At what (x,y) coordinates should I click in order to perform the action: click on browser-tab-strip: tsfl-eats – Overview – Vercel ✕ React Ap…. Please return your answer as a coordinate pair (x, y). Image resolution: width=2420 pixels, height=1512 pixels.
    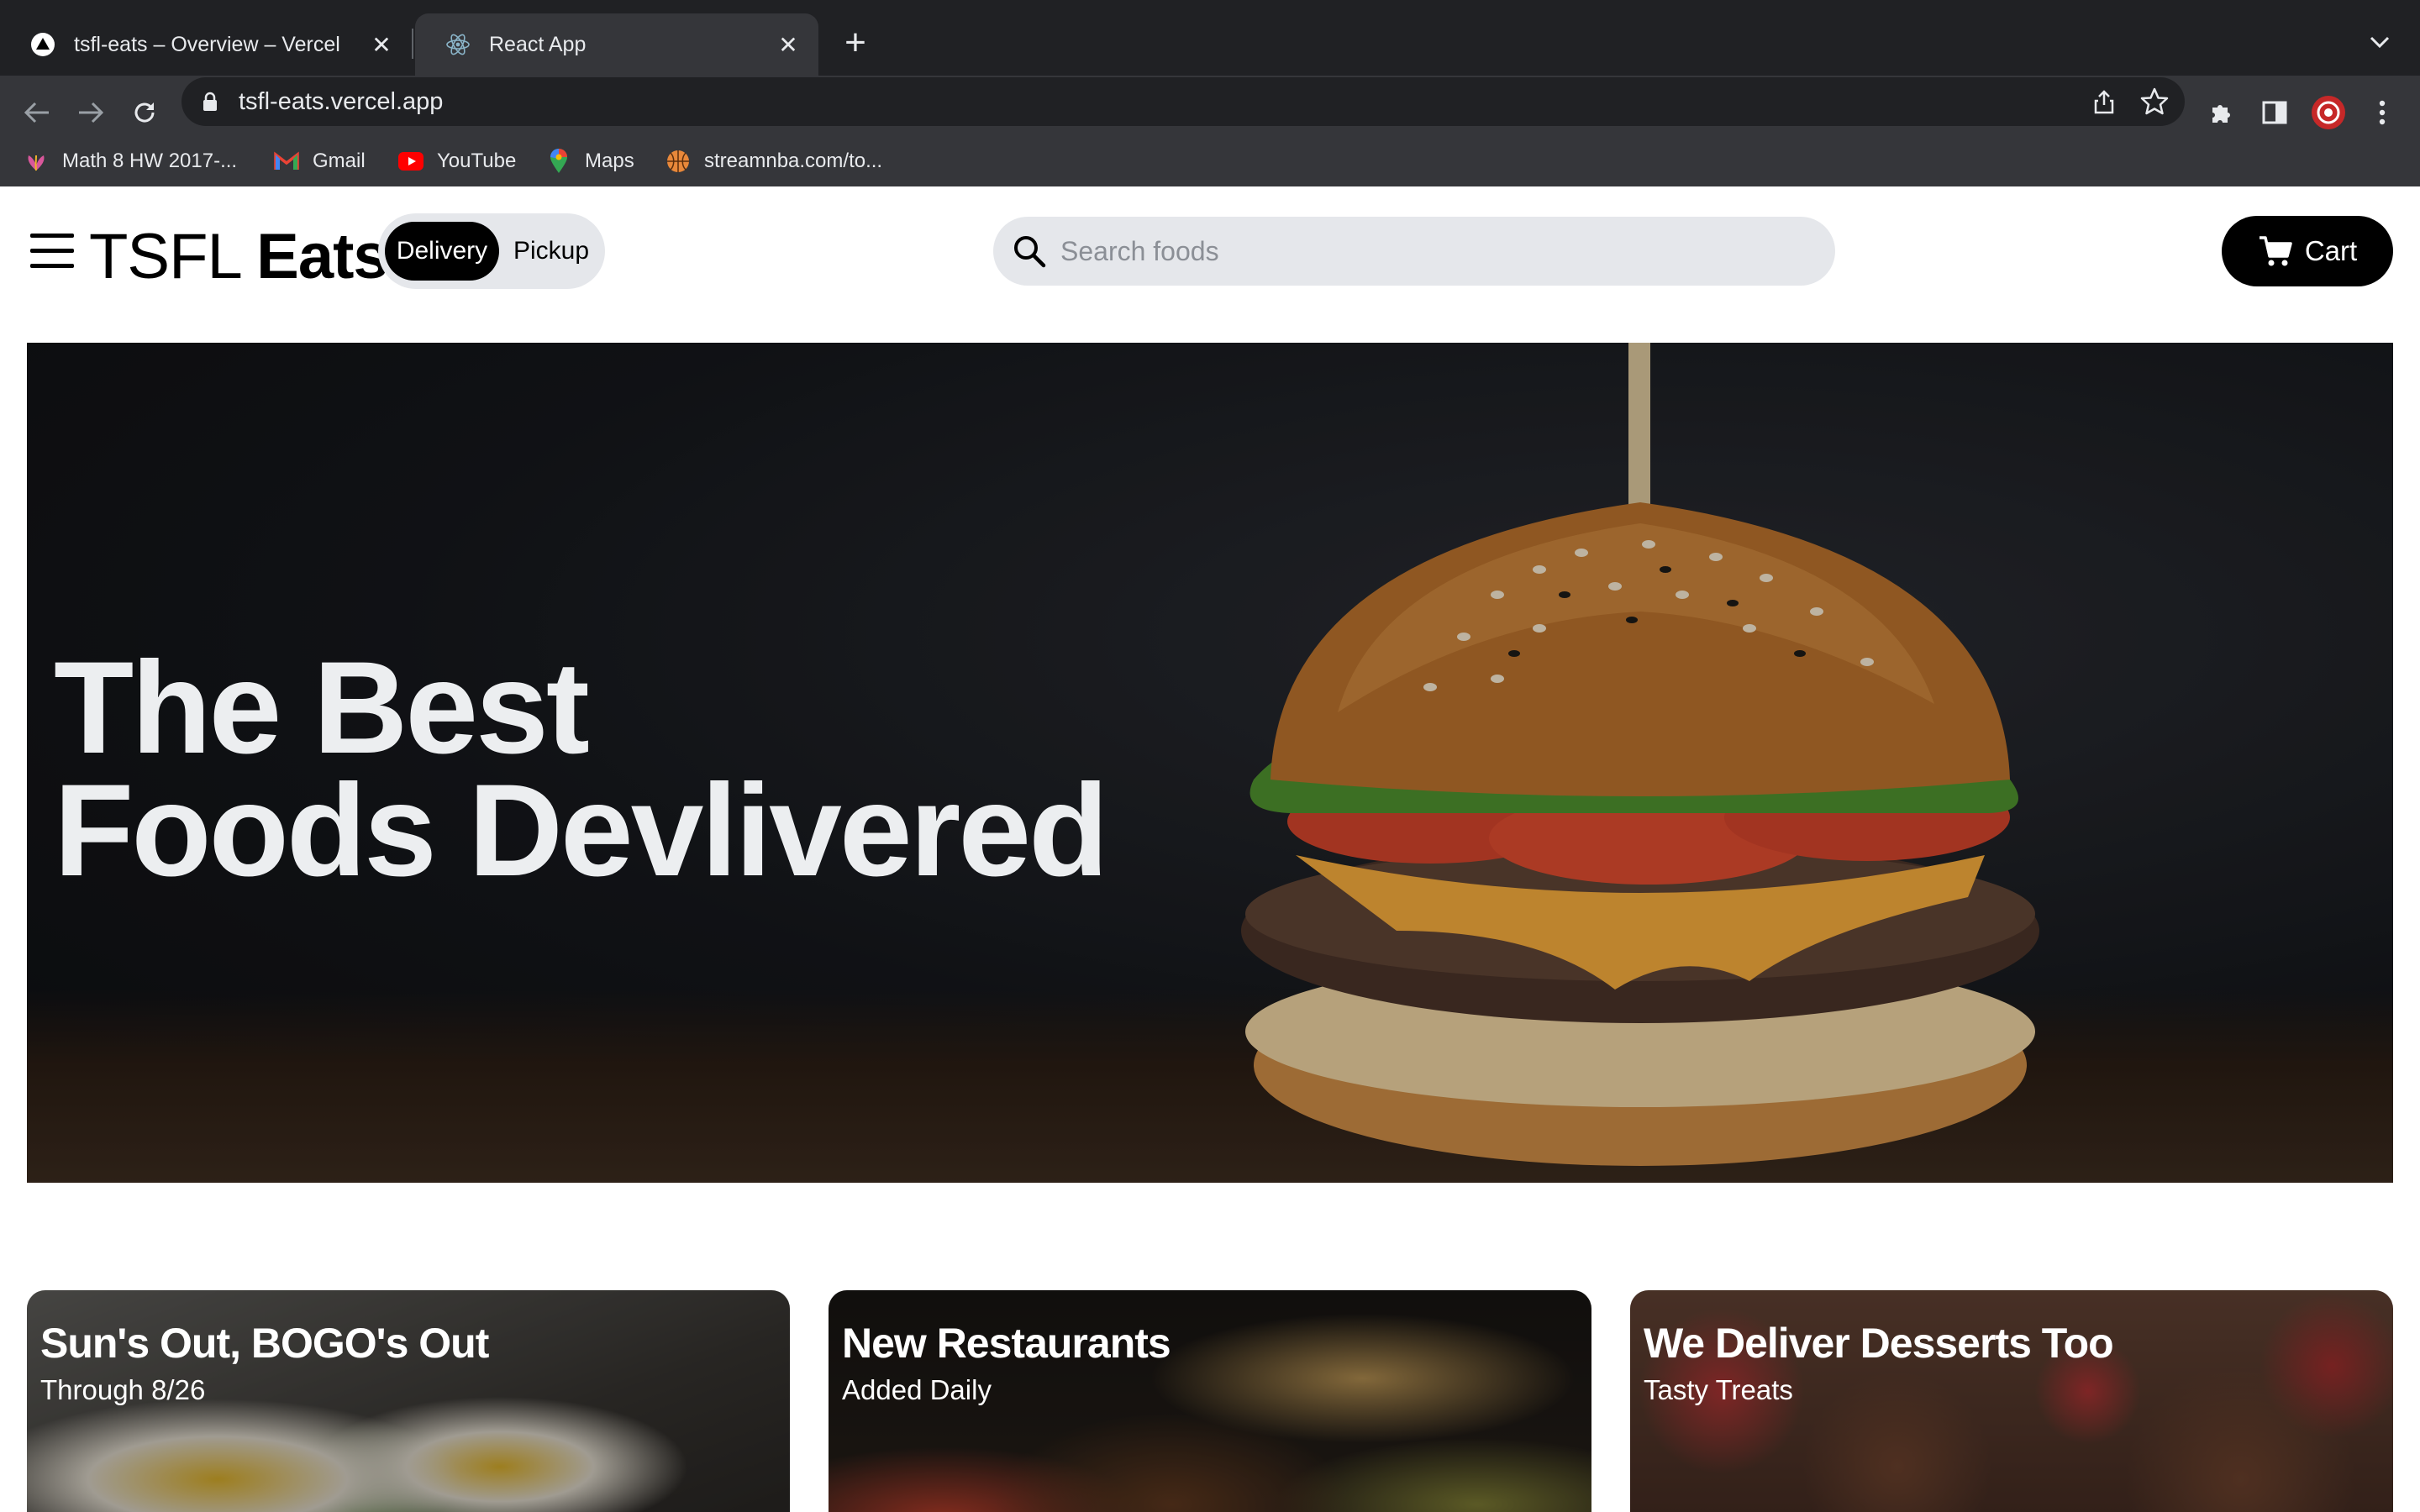
    Looking at the image, I should click on (1210, 38).